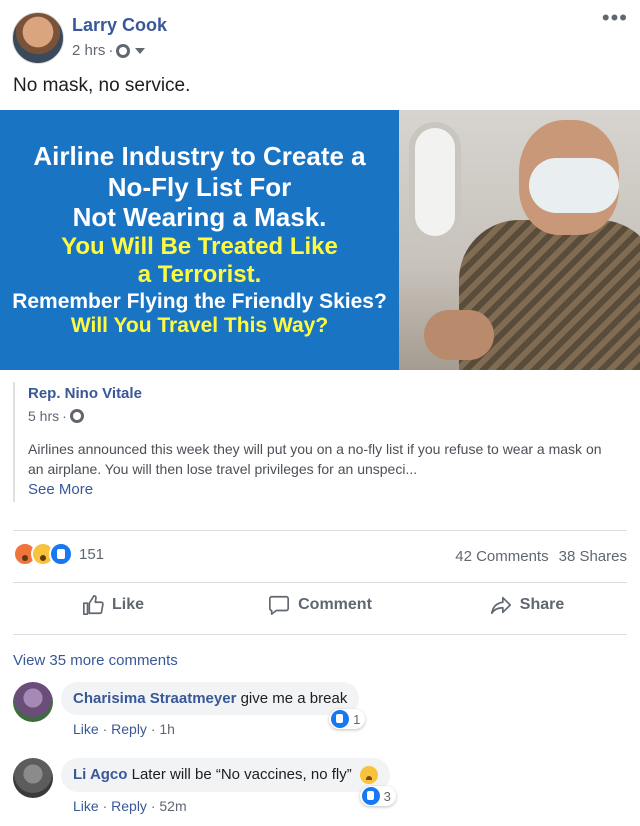 The width and height of the screenshot is (640, 826). Describe the element at coordinates (294, 698) in the screenshot. I see `comment-text: give me a break` at that location.